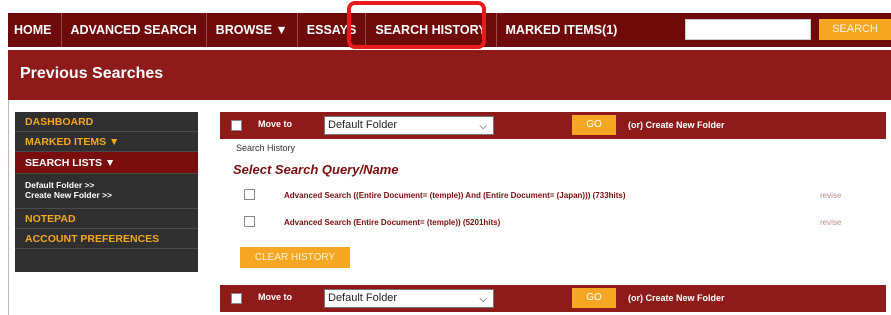 This screenshot has height=315, width=891. I want to click on sidebar-sublist: Default Folder >> Create New Folder >>, so click(106, 191).